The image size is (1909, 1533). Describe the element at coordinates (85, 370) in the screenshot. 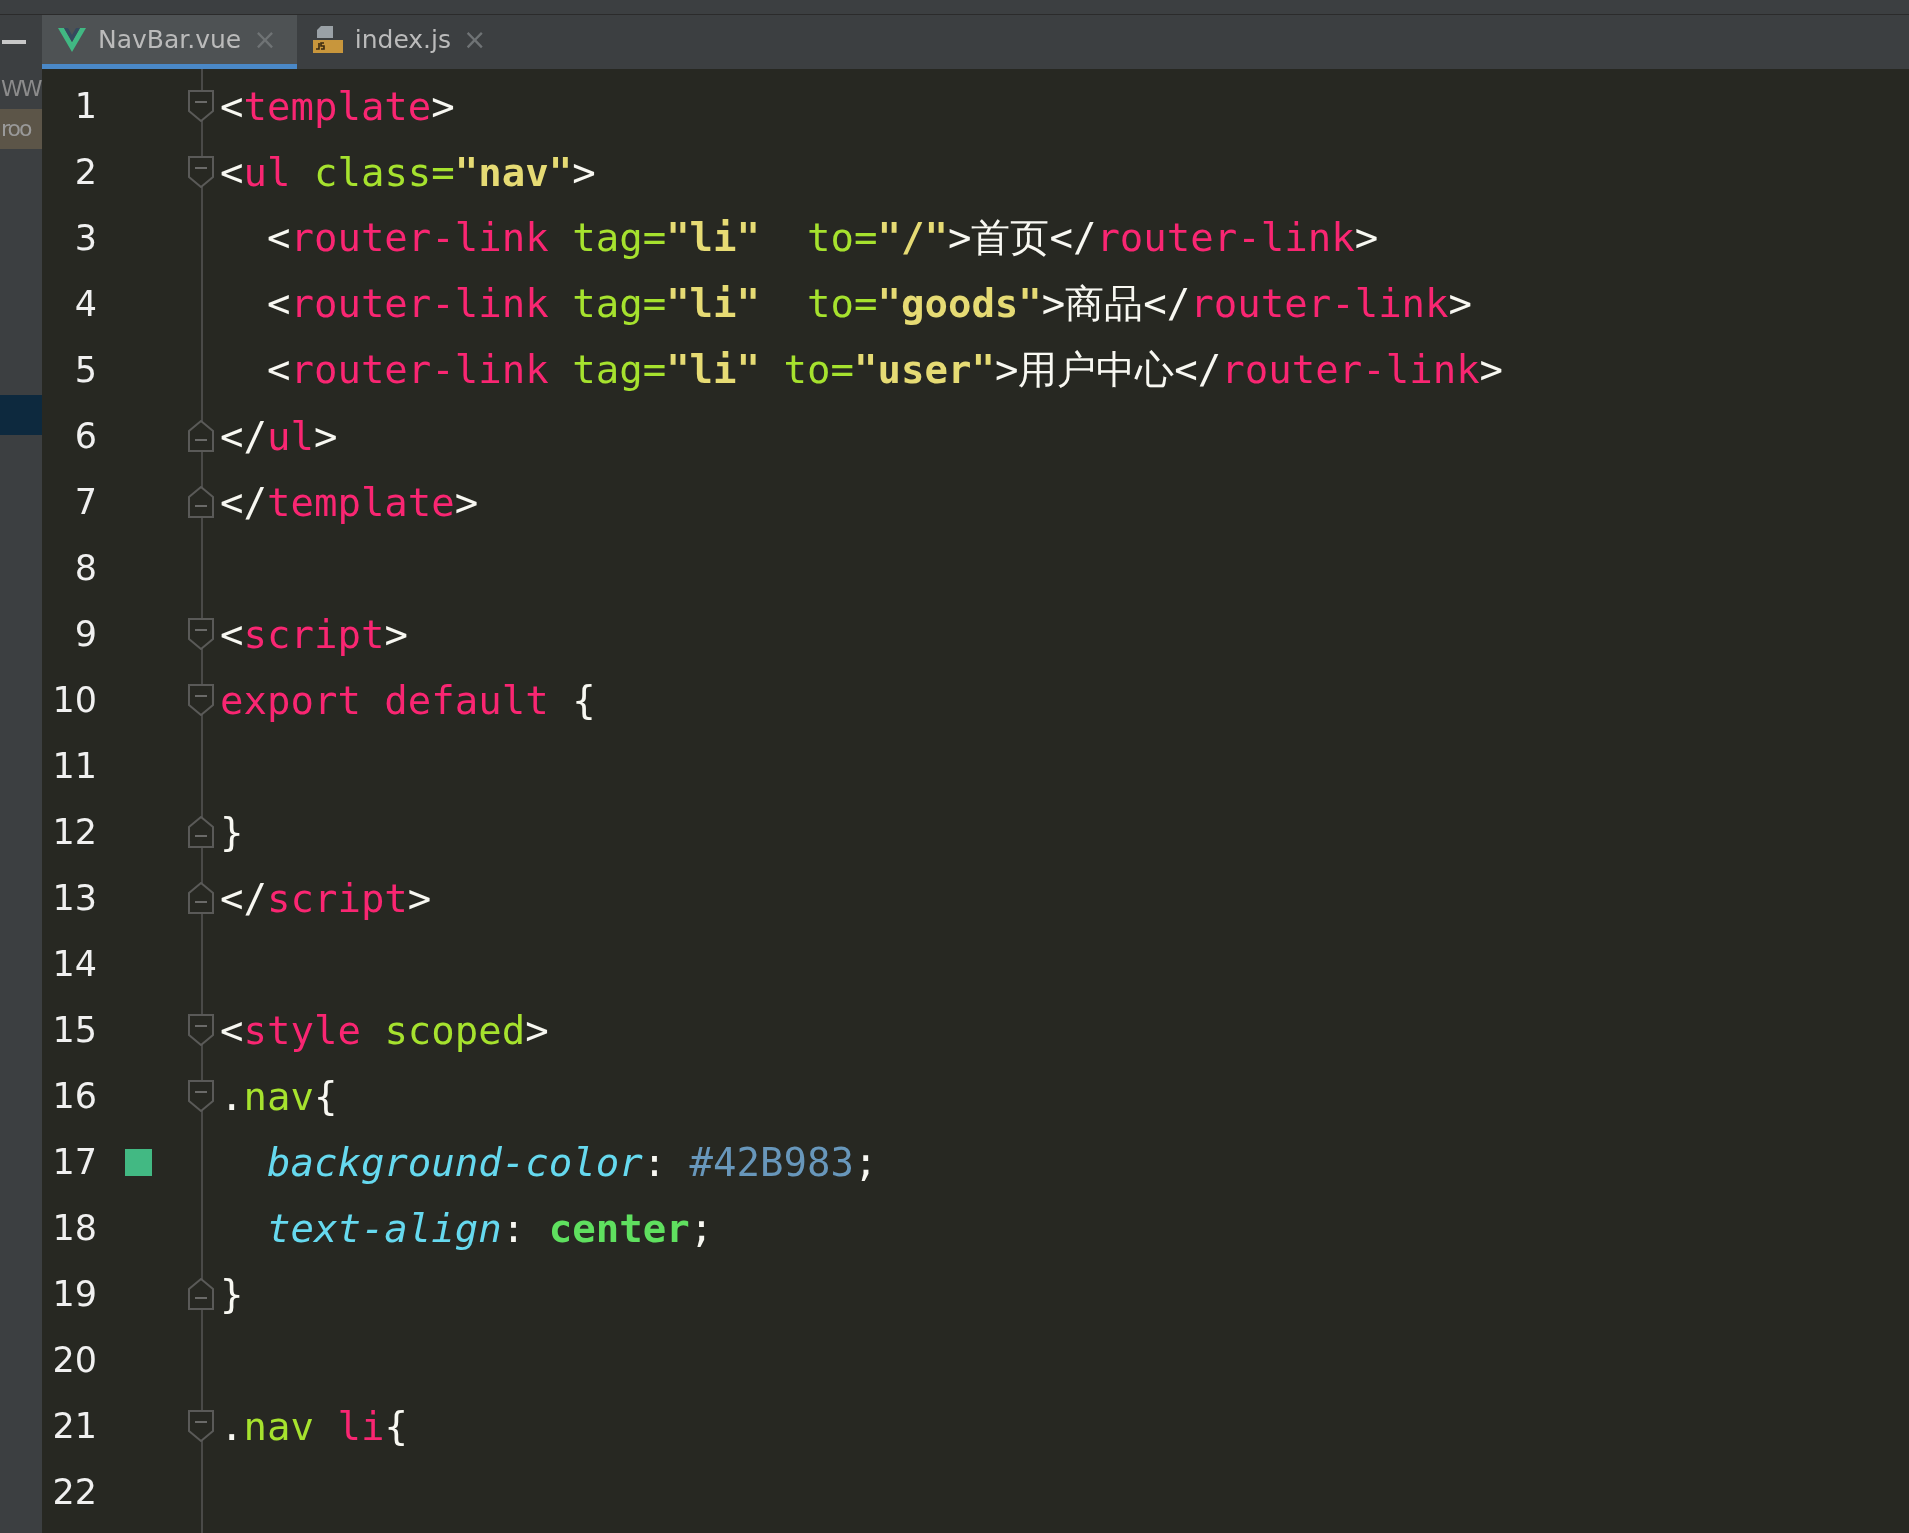

I see `line-number: 5` at that location.